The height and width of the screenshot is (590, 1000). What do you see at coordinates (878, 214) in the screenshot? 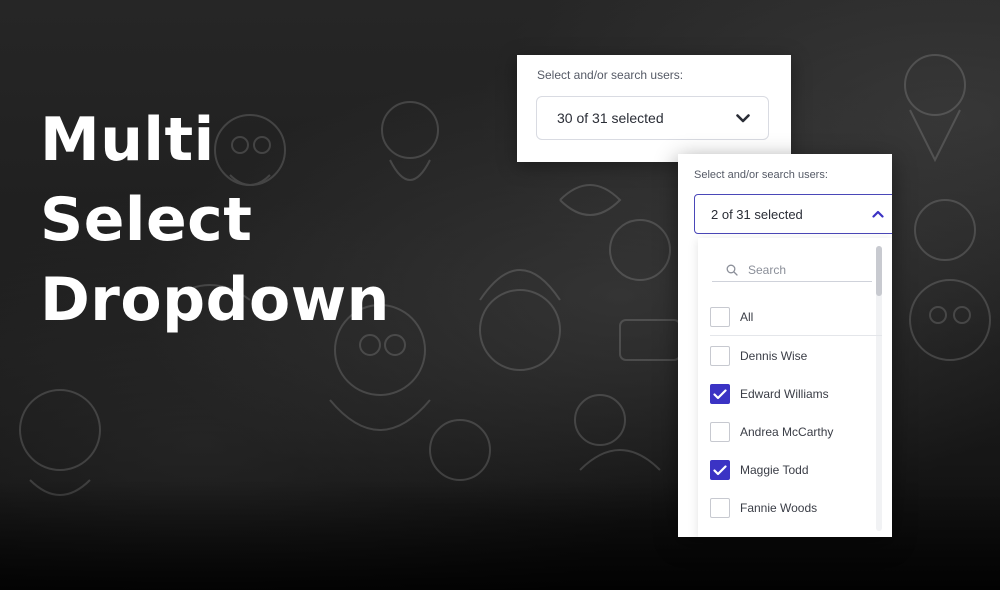
I see `chevron-up-icon` at bounding box center [878, 214].